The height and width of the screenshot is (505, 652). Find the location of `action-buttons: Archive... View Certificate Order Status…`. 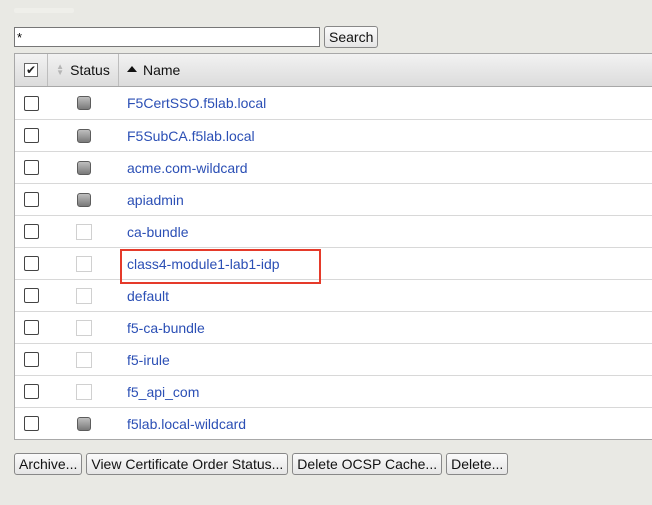

action-buttons: Archive... View Certificate Order Status… is located at coordinates (261, 464).